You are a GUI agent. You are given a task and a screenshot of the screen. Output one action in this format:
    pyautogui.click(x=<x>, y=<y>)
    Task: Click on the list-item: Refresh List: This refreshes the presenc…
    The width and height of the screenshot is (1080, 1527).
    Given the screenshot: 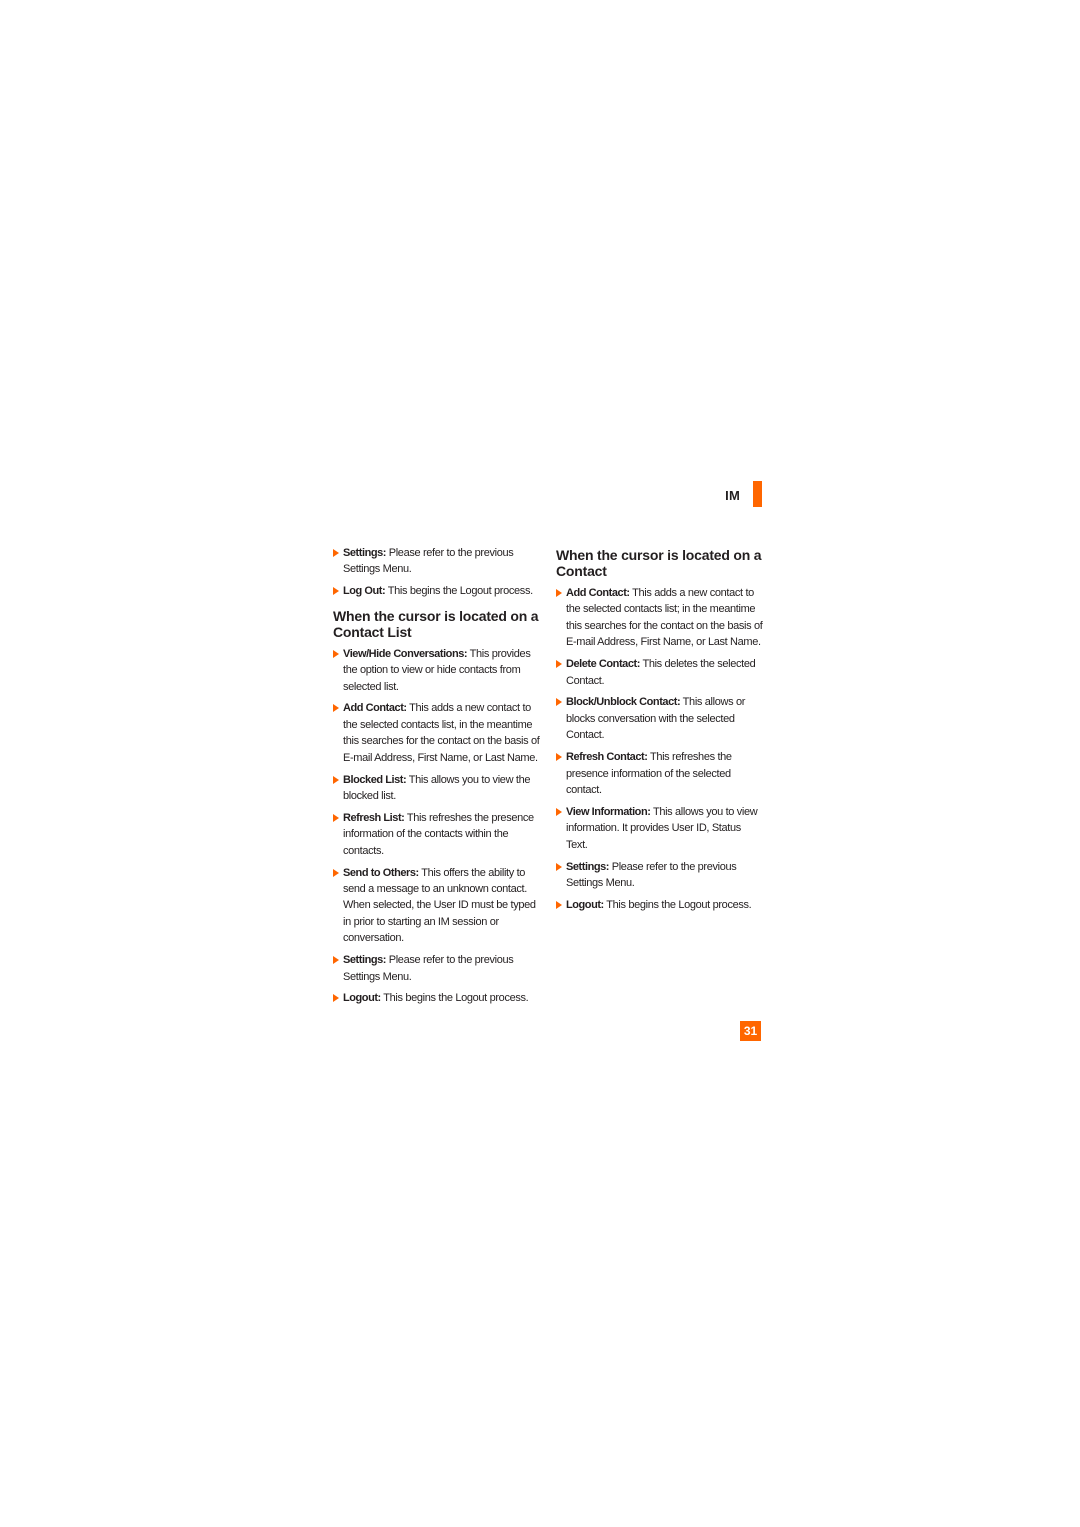 What is the action you would take?
    pyautogui.click(x=437, y=834)
    